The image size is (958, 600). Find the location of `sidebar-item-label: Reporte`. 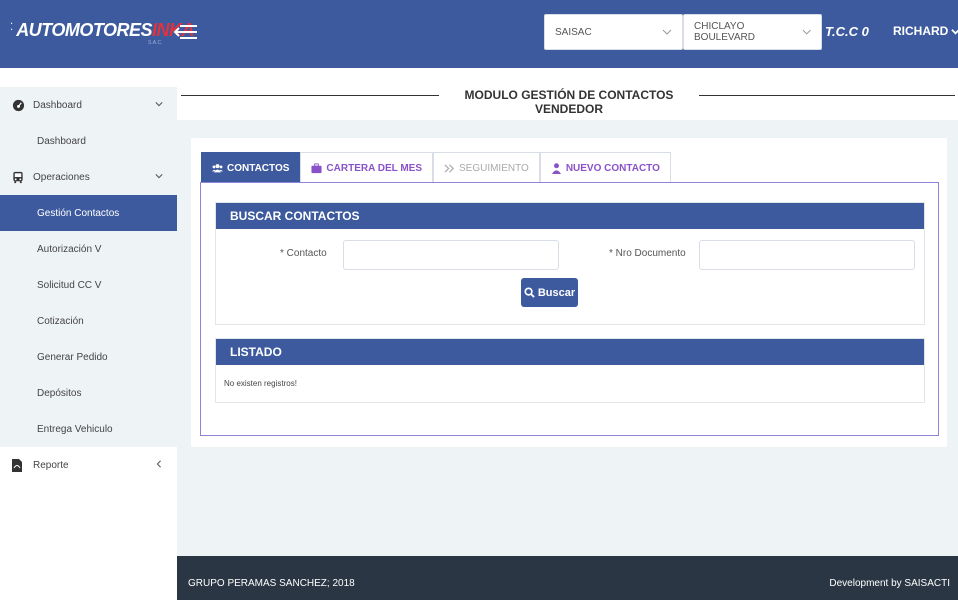

sidebar-item-label: Reporte is located at coordinates (51, 465).